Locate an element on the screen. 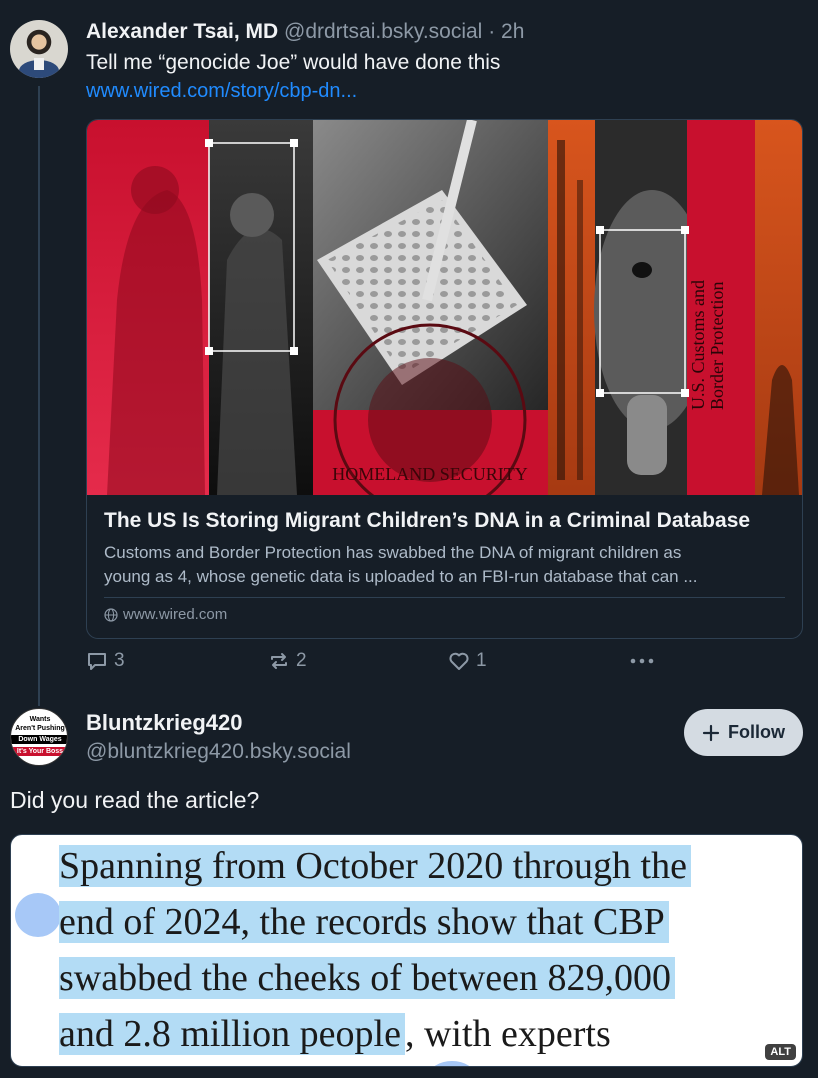 The image size is (818, 1078). alt-badge: ALT is located at coordinates (780, 1052).